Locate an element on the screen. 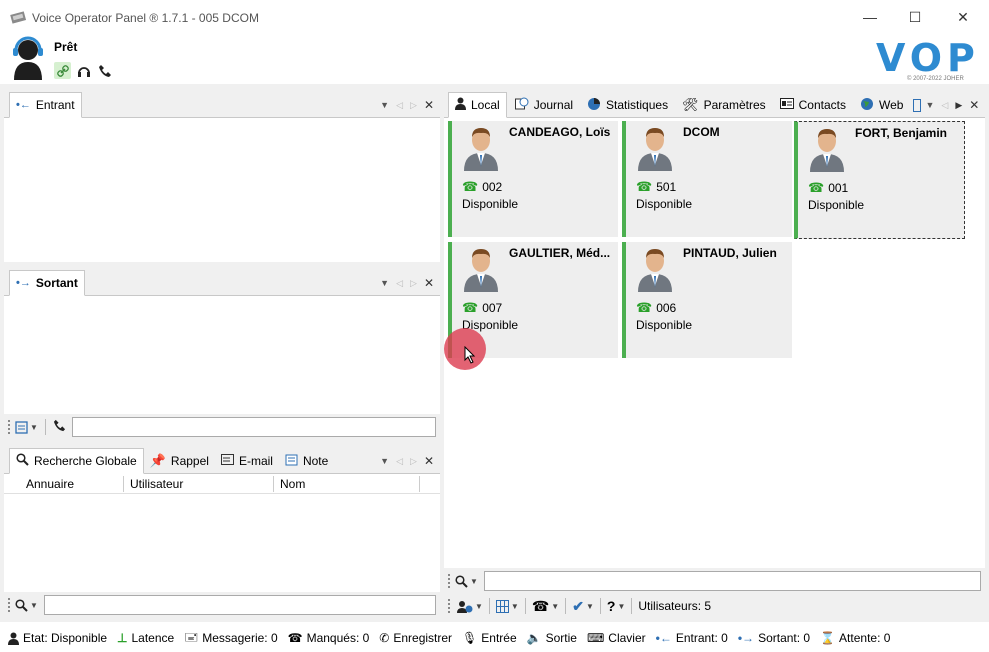  status-messagerie: 🖃 Messagerie: 0 is located at coordinates (230, 638).